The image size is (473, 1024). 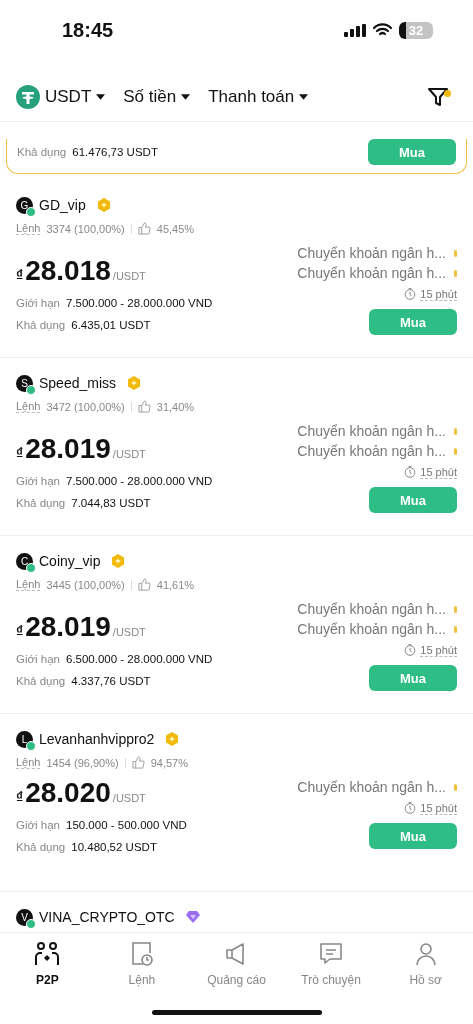 What do you see at coordinates (331, 954) in the screenshot?
I see `chat-icon` at bounding box center [331, 954].